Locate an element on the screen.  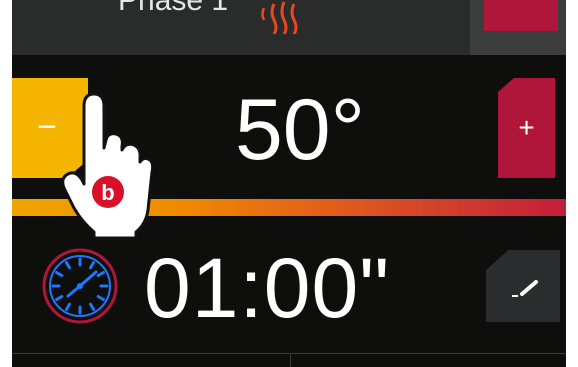
increase-temperature-button: + is located at coordinates (526, 128).